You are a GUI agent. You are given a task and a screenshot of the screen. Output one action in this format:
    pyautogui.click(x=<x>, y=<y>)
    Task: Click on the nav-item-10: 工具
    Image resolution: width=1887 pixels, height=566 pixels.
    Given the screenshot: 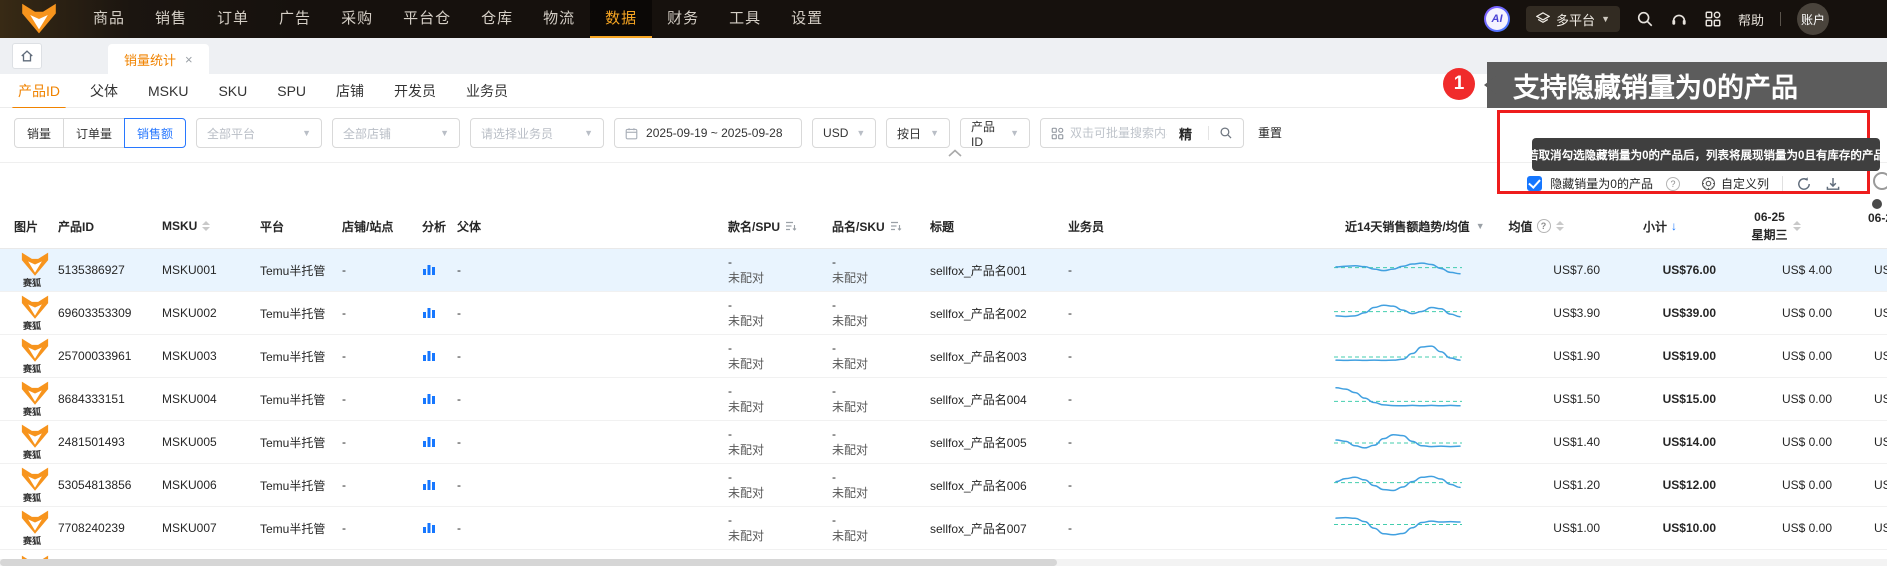 What is the action you would take?
    pyautogui.click(x=745, y=19)
    